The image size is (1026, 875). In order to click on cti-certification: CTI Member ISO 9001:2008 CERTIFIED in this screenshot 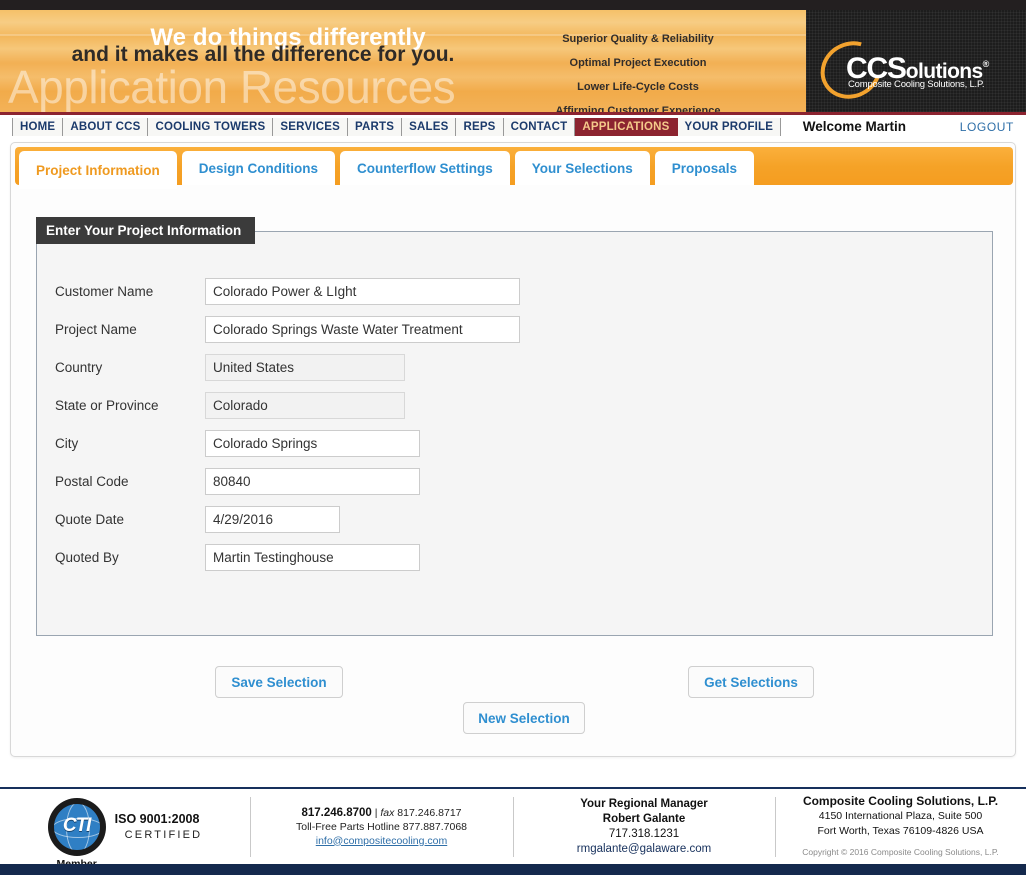, I will do `click(125, 833)`.